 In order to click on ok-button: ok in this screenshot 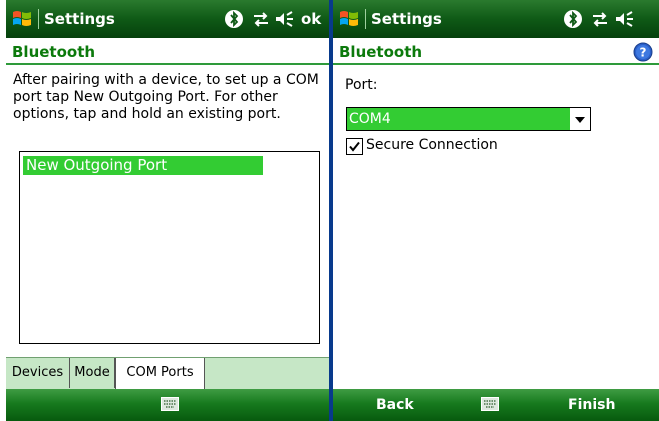, I will do `click(311, 19)`.